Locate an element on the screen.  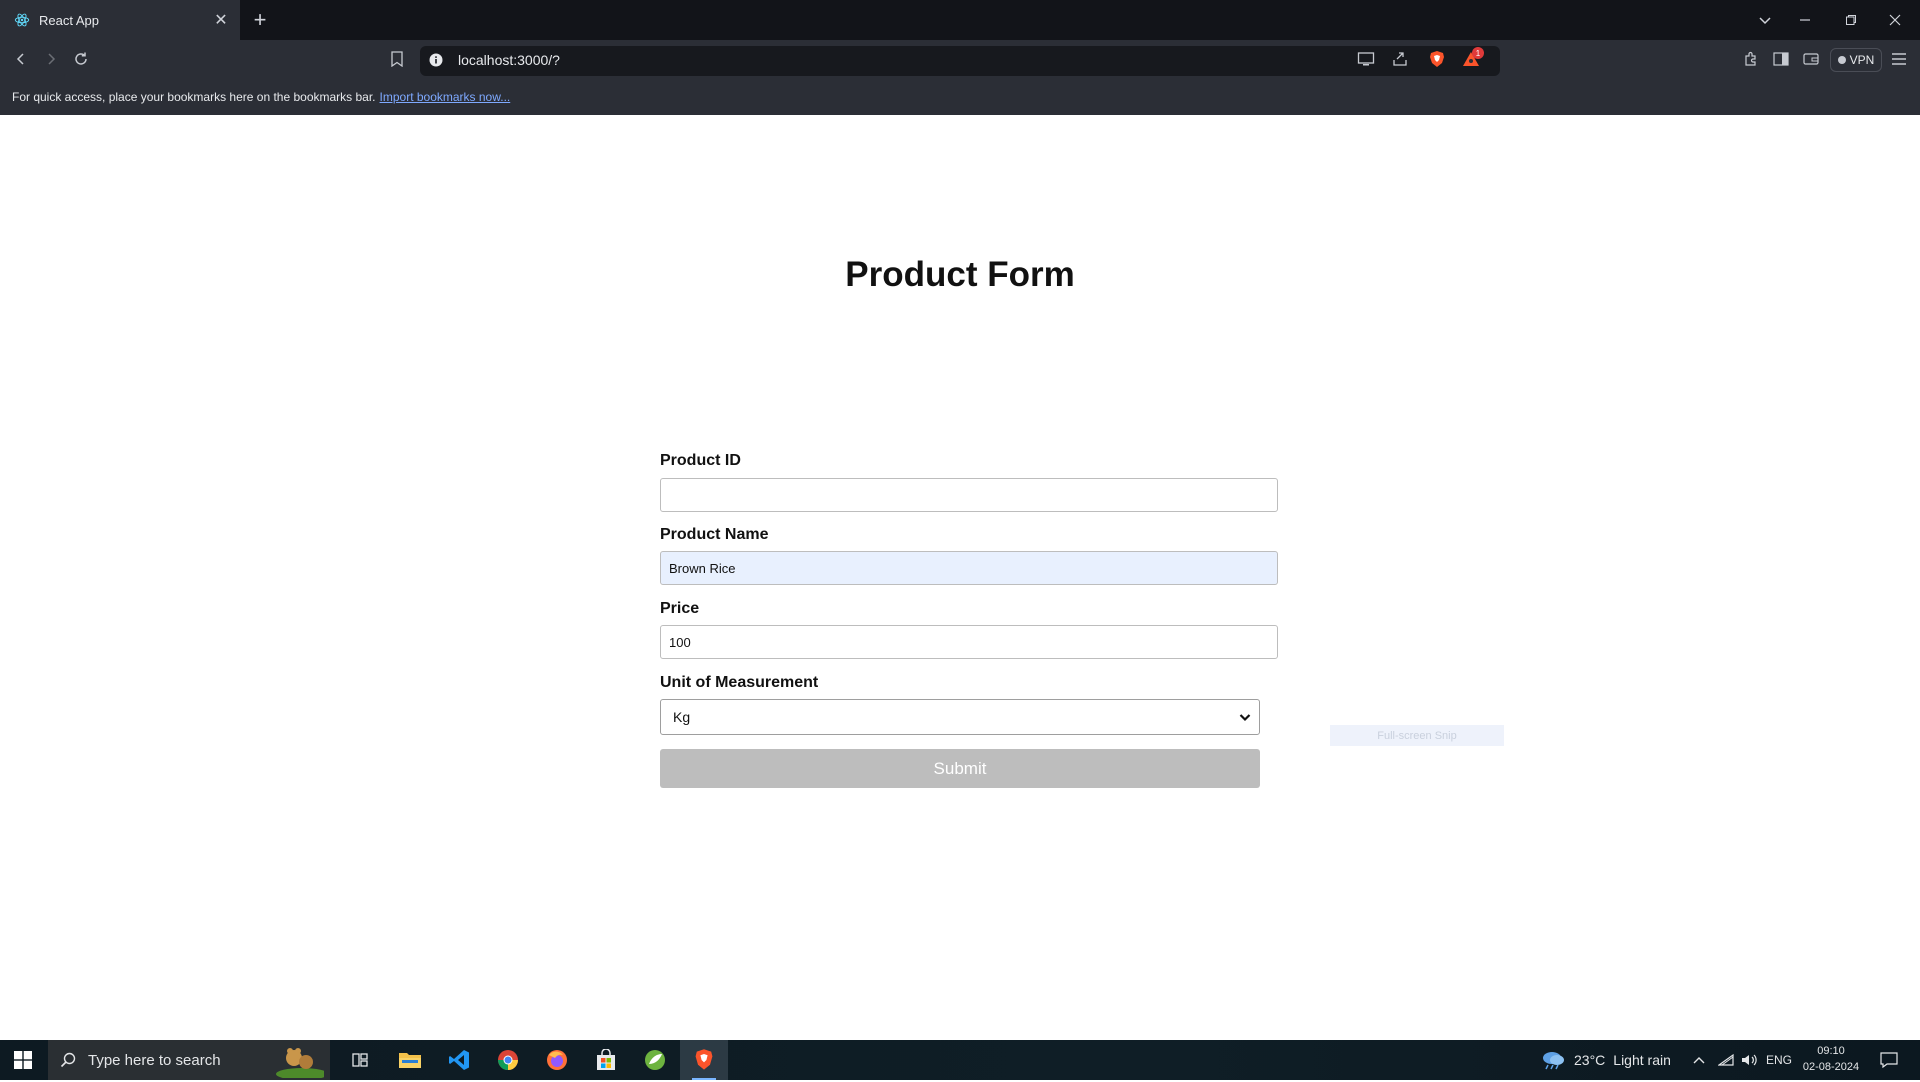
restore-icon is located at coordinates (1851, 20).